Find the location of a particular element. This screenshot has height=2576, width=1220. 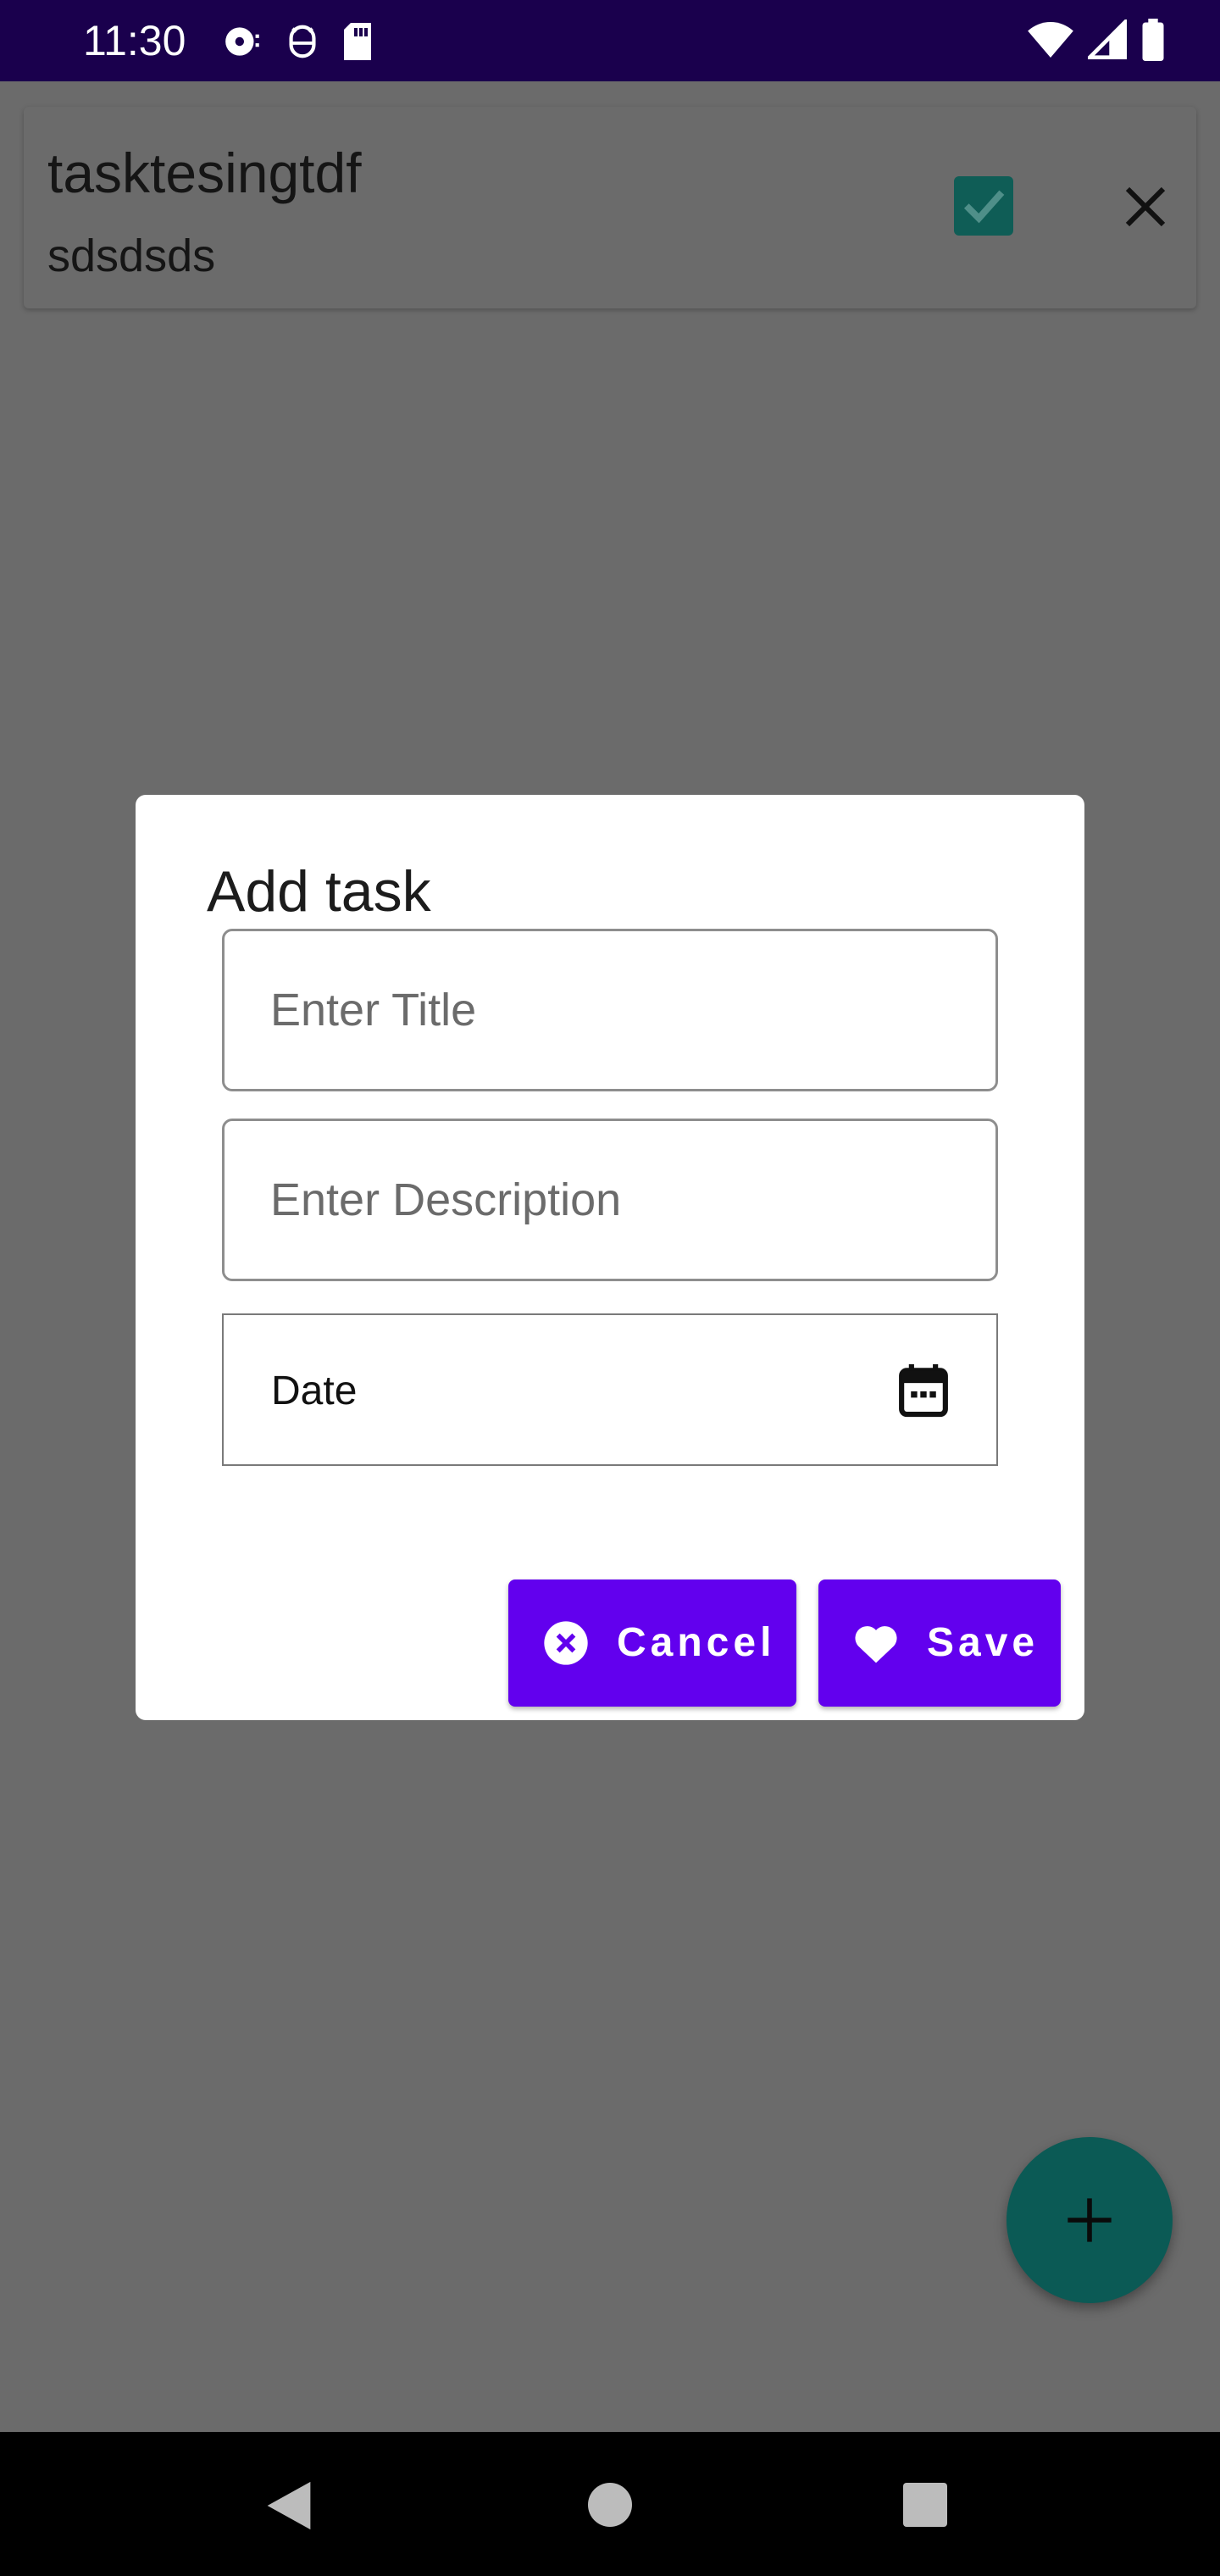

delete-task-button is located at coordinates (1145, 206).